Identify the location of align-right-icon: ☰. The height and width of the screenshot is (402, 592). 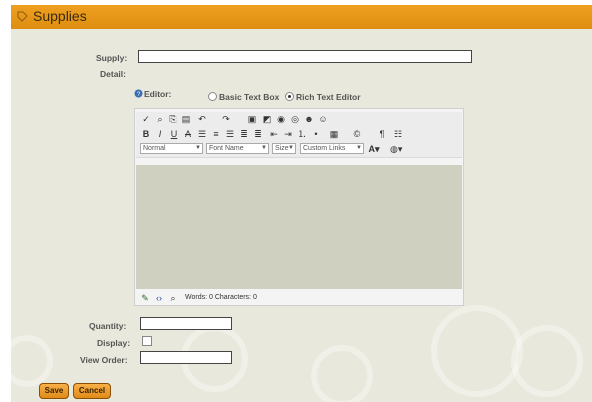
(230, 134).